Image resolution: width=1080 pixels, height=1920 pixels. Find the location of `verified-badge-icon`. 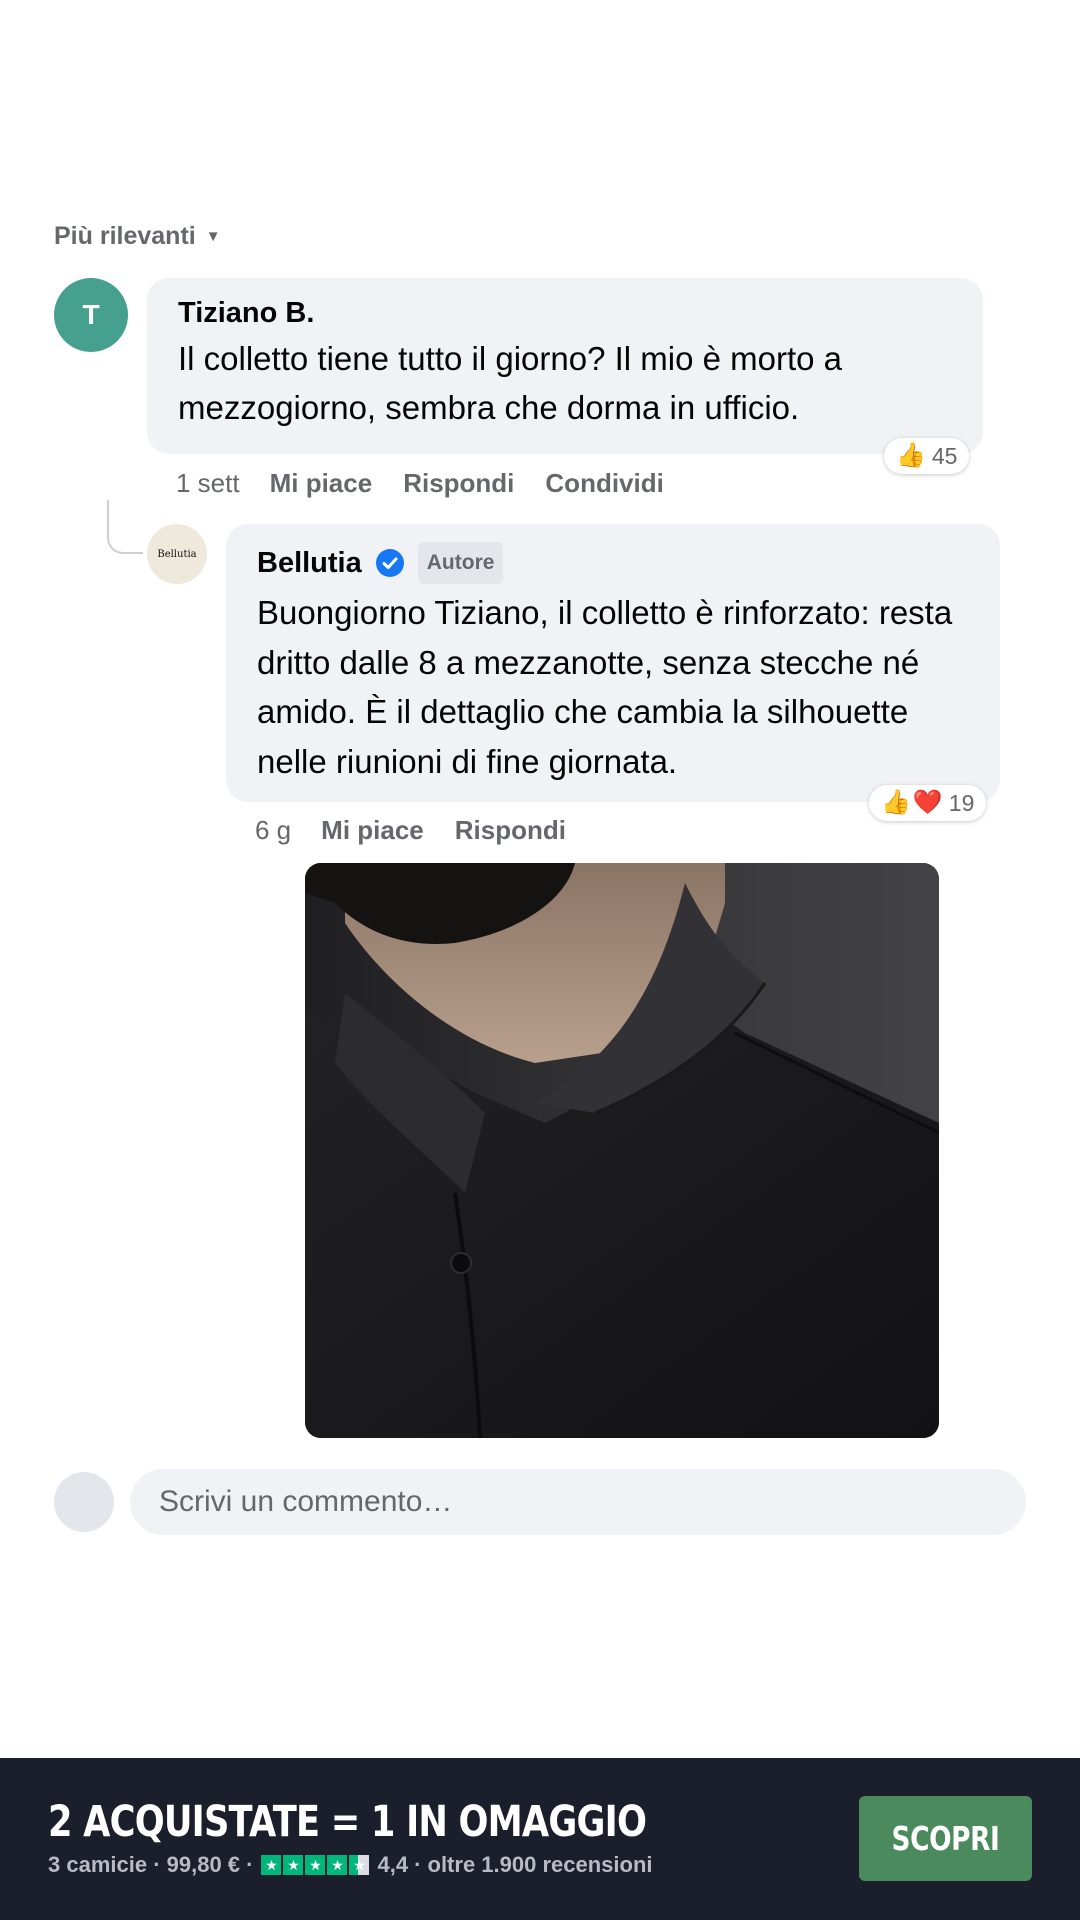

verified-badge-icon is located at coordinates (389, 563).